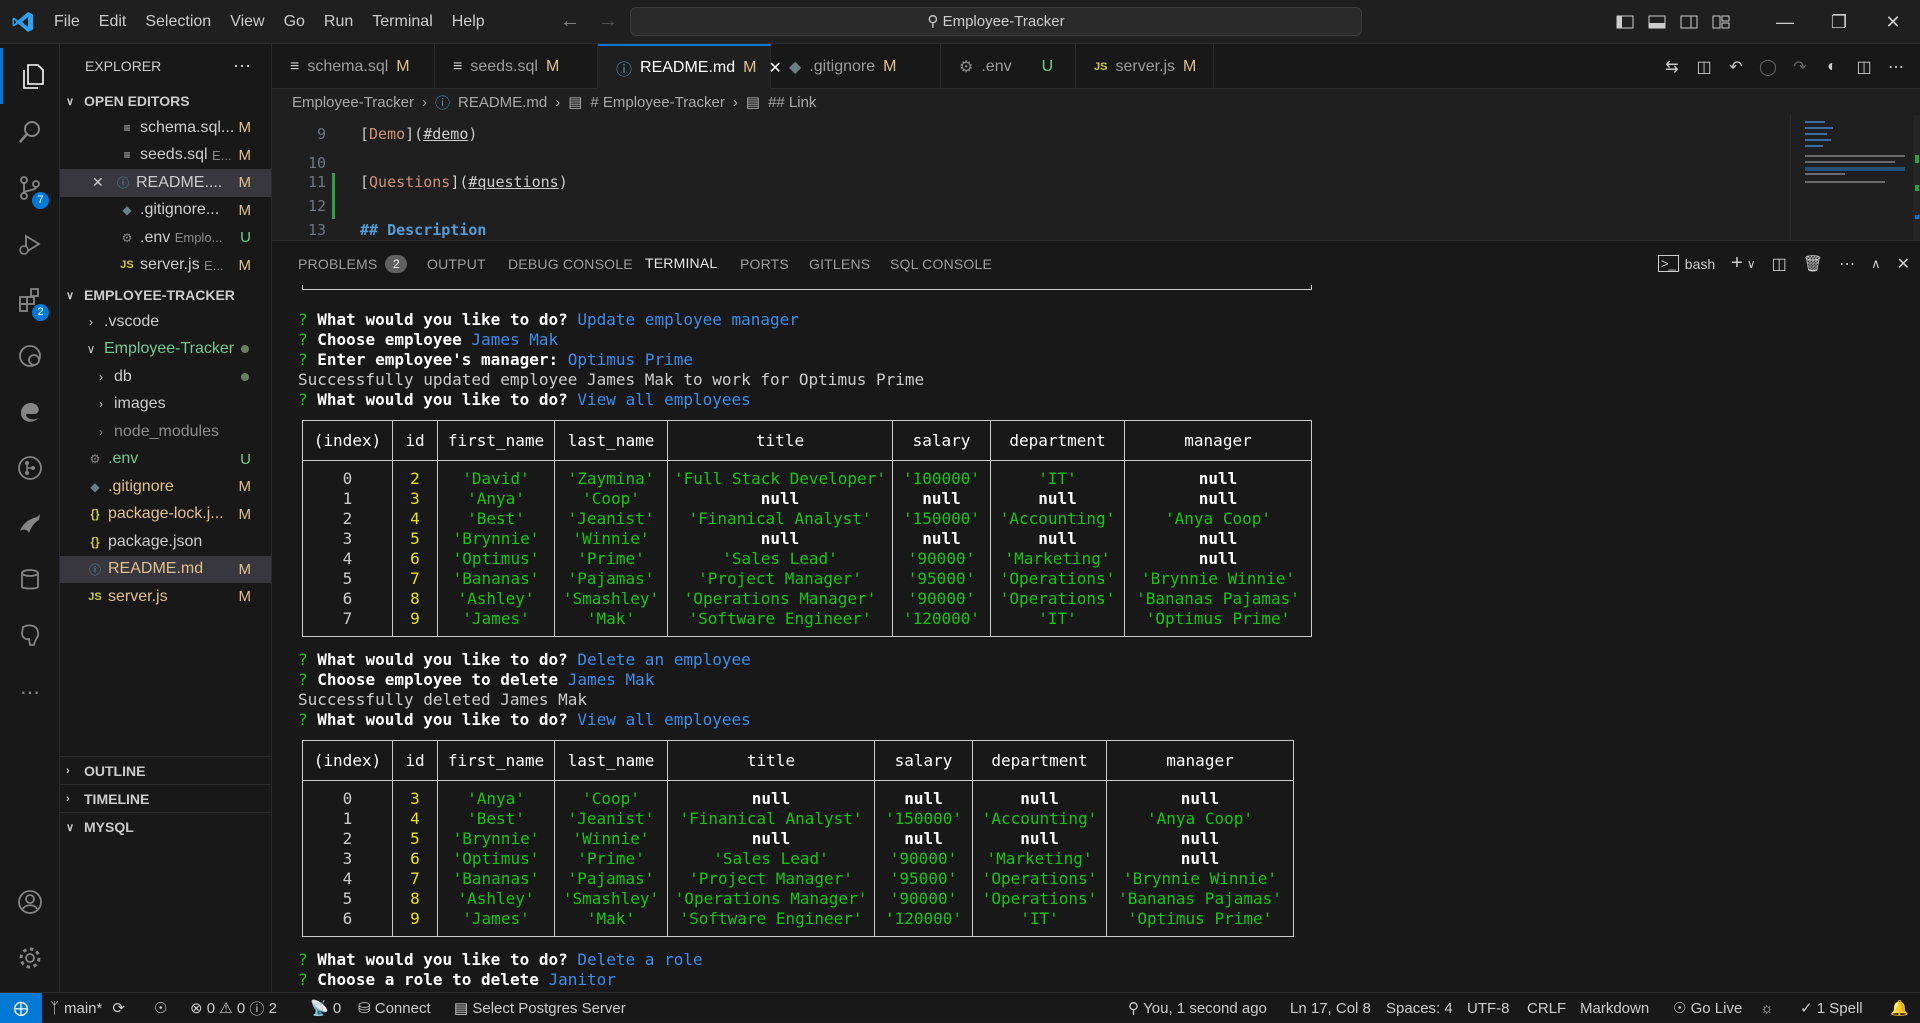  Describe the element at coordinates (394, 1008) in the screenshot. I see `connect-button: ⛁ Connect` at that location.